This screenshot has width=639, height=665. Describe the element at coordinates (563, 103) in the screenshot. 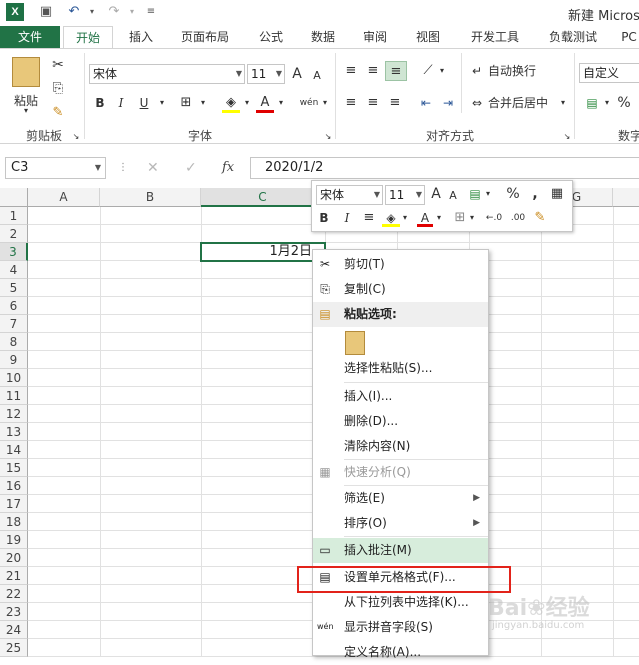

I see `merge-dropdown-icon: ▾` at that location.